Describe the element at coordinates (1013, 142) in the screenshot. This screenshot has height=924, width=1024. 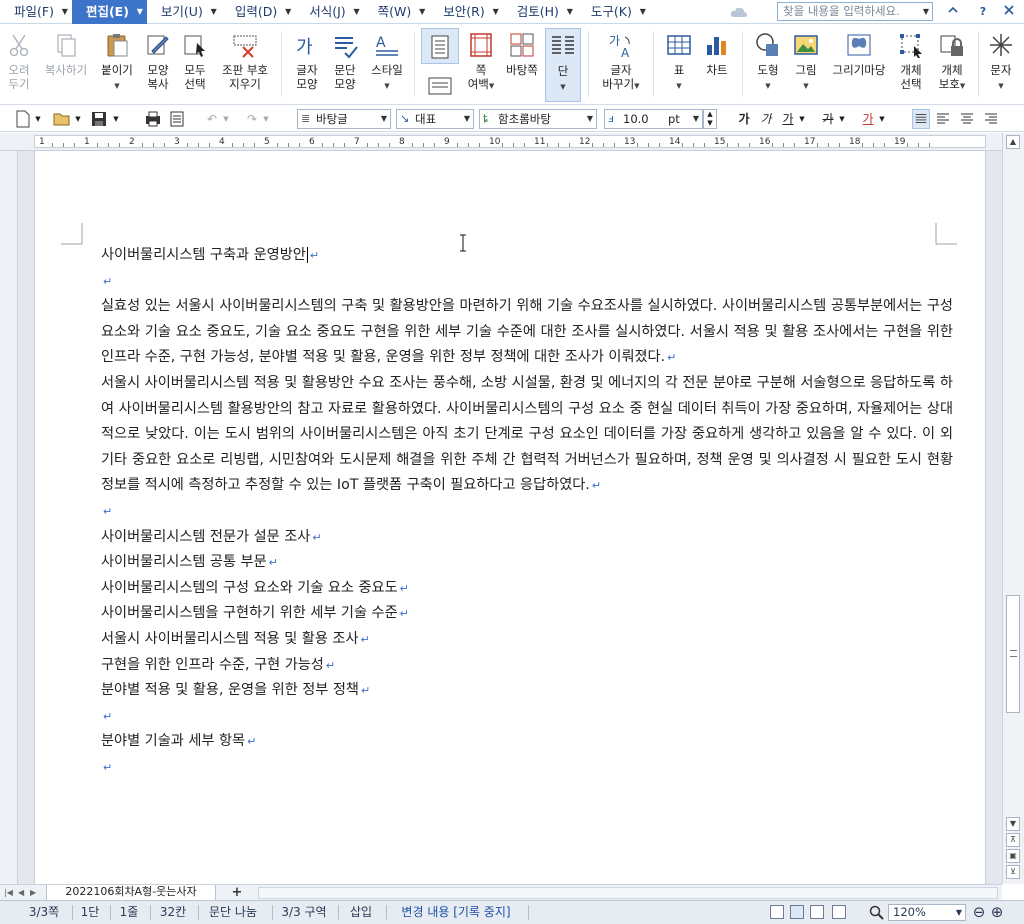
I see `scroll-up-icon: ▲` at that location.